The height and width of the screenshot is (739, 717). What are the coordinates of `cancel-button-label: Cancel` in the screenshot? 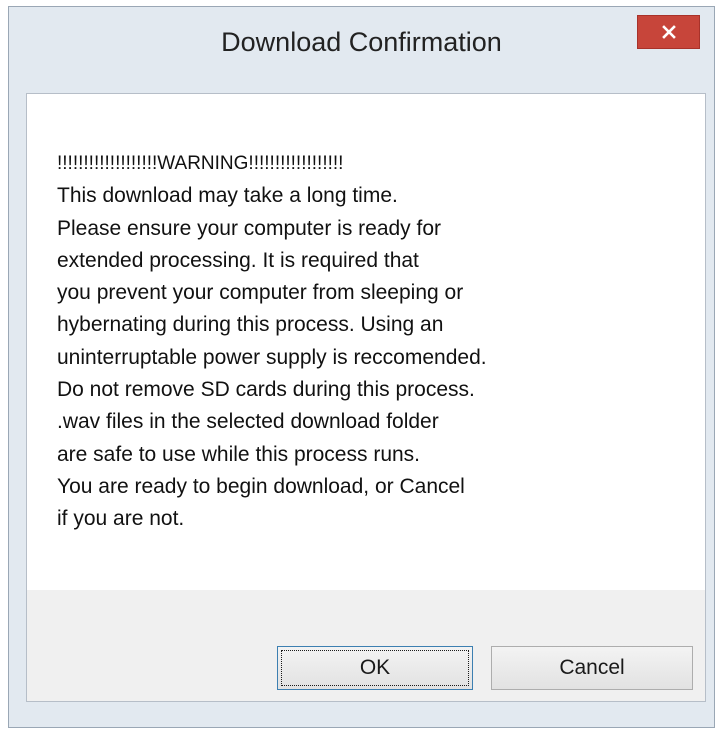 It's located at (592, 667).